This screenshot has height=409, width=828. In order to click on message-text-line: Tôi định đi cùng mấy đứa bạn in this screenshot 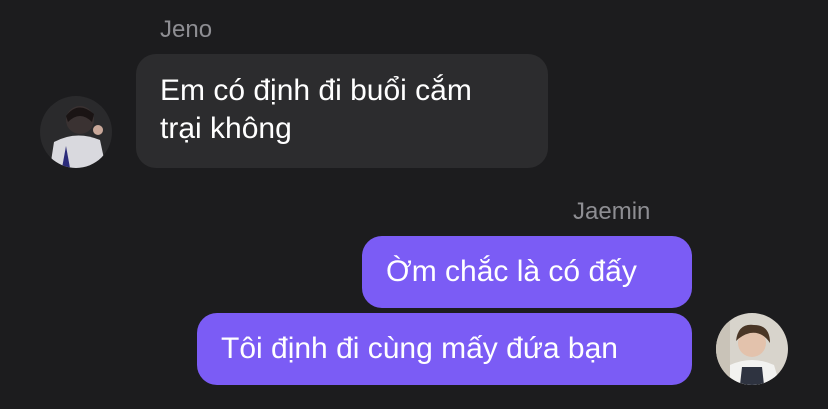, I will do `click(419, 348)`.